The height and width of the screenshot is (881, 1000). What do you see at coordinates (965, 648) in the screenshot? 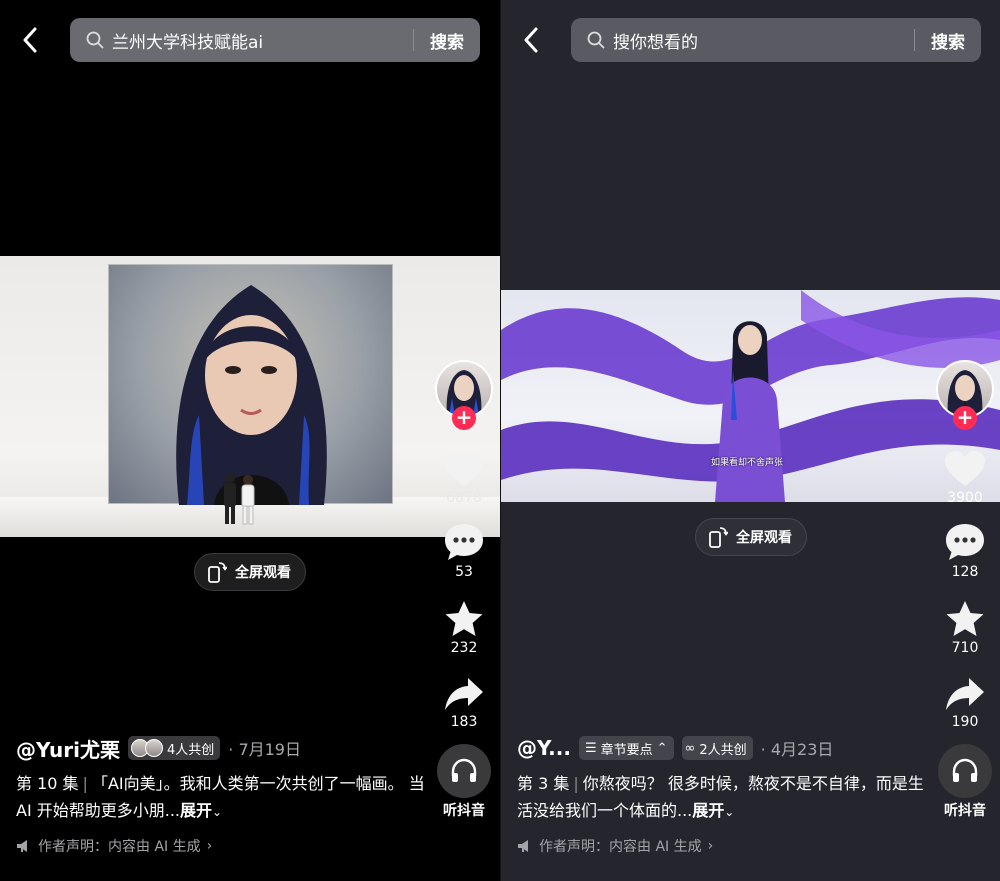
I see `favorite-count: 710` at bounding box center [965, 648].